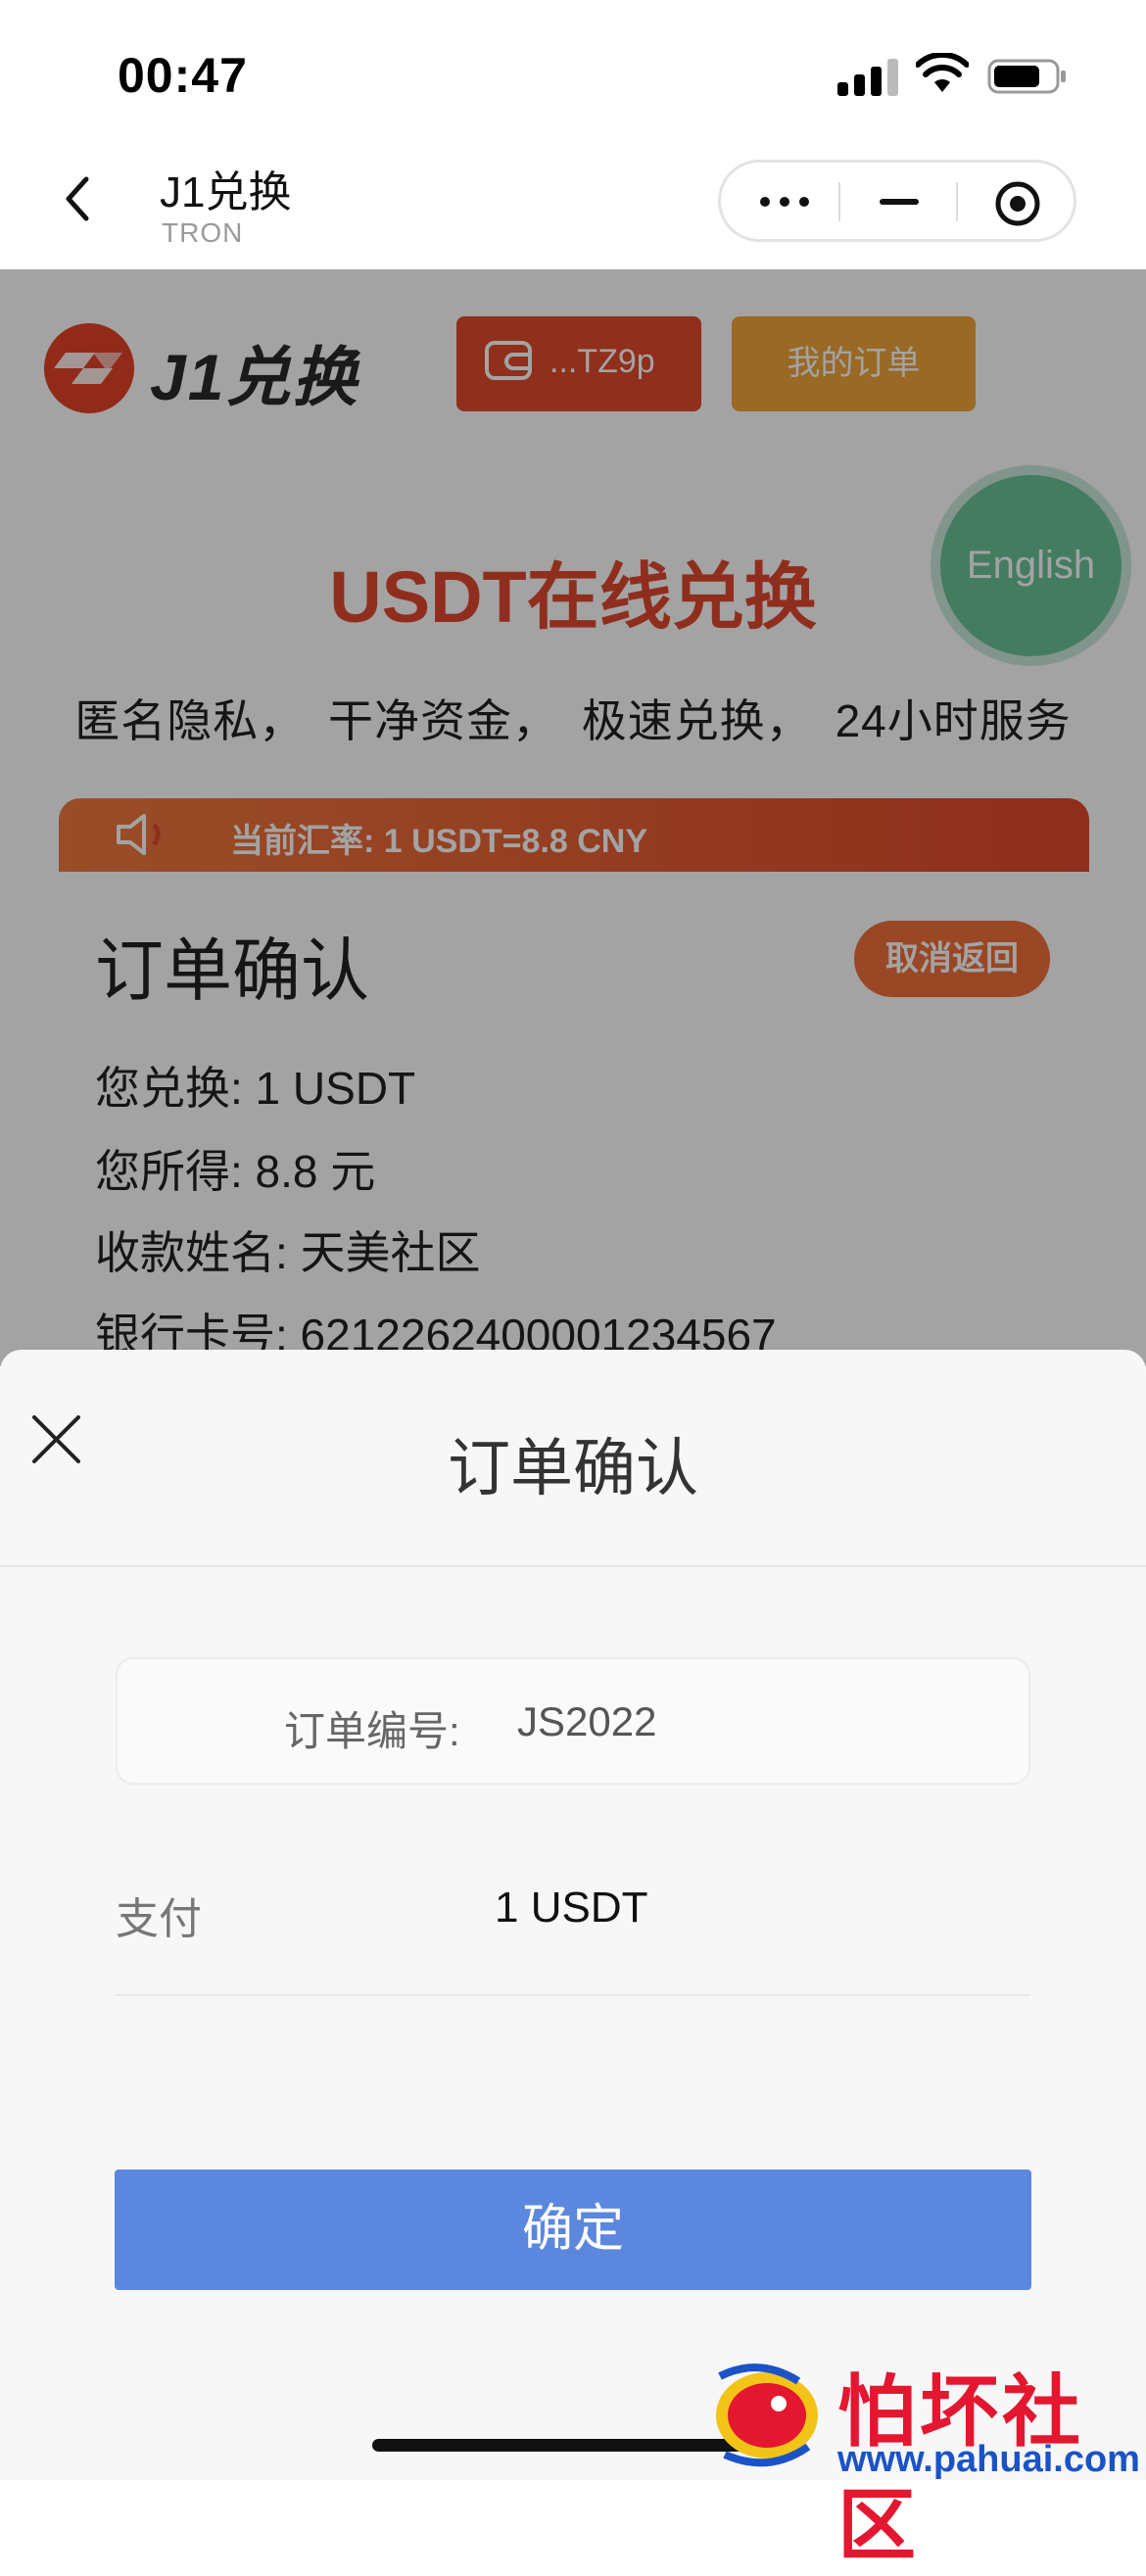 The image size is (1146, 2576). I want to click on nav-title: J1兑换, so click(226, 192).